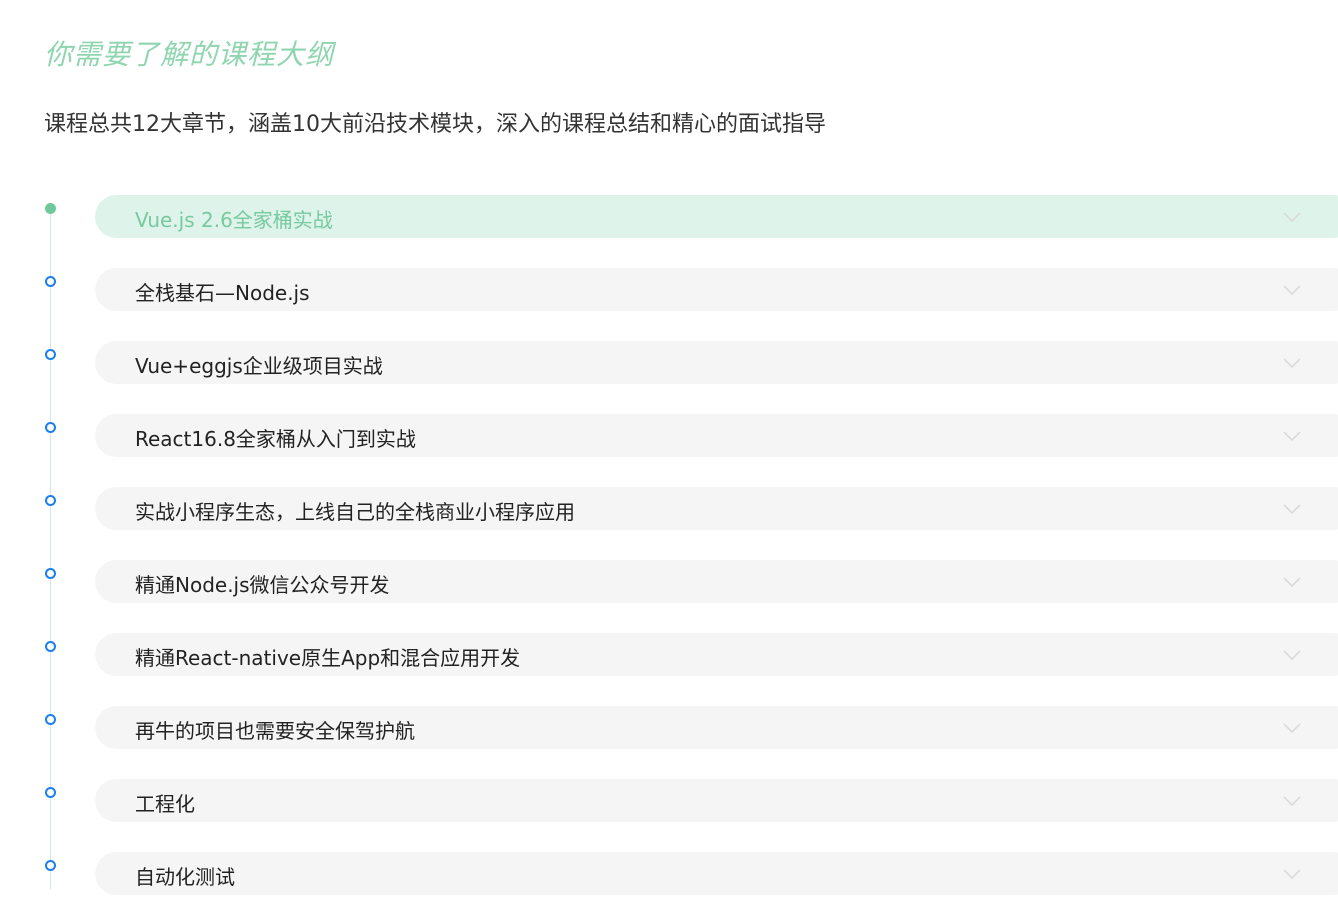  I want to click on chapter-accordion-header: 工程化, so click(716, 800).